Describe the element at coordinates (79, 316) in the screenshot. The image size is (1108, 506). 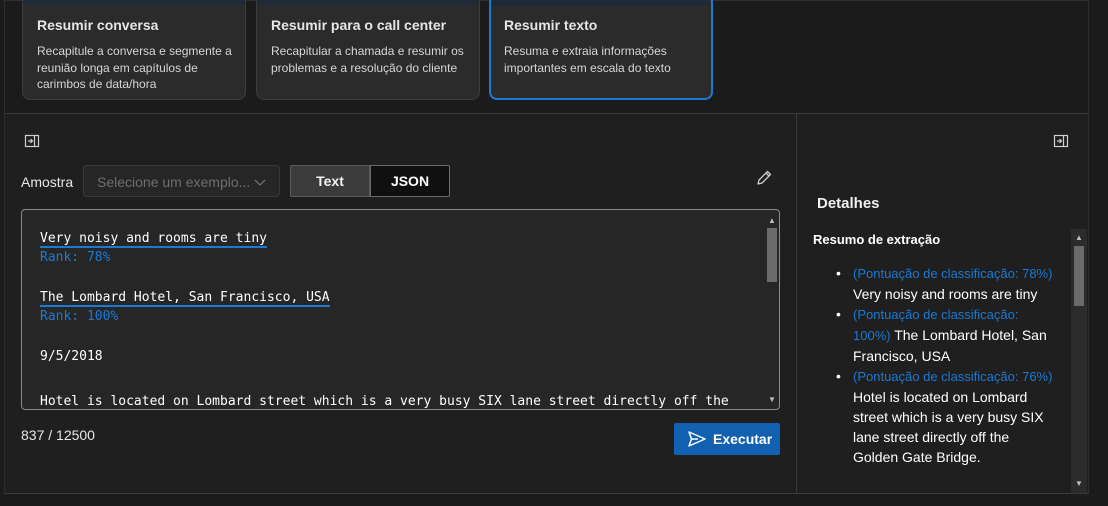
I see `editor-line-rank: Rank: 100%` at that location.